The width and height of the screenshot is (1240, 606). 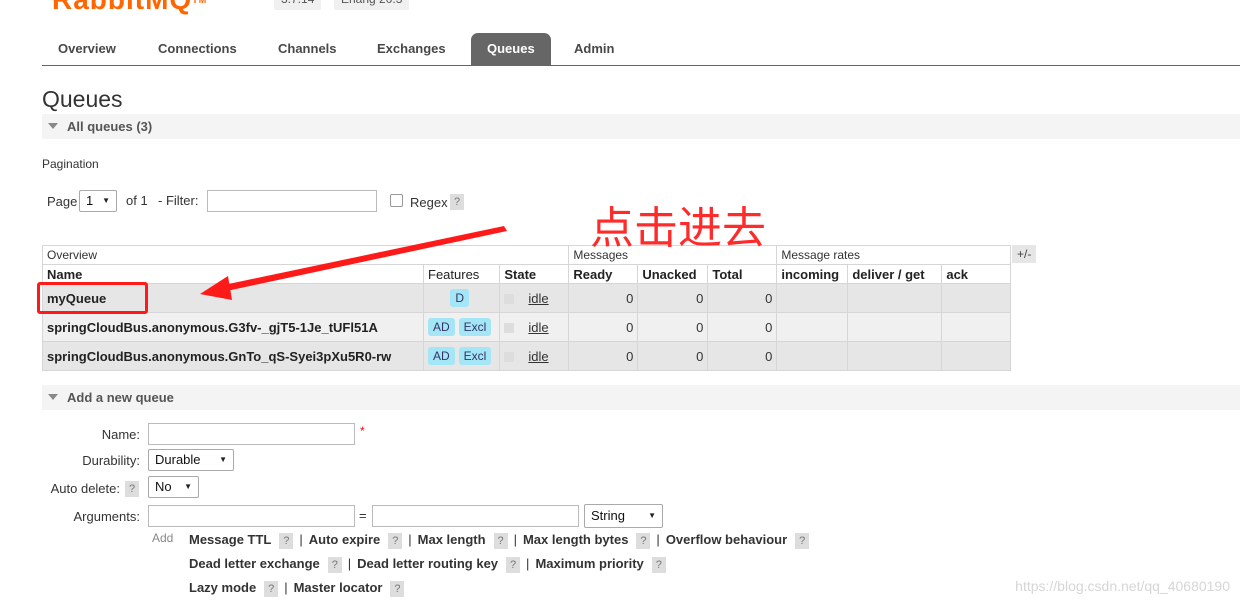 I want to click on annotation-text: 点击进去, so click(x=678, y=228).